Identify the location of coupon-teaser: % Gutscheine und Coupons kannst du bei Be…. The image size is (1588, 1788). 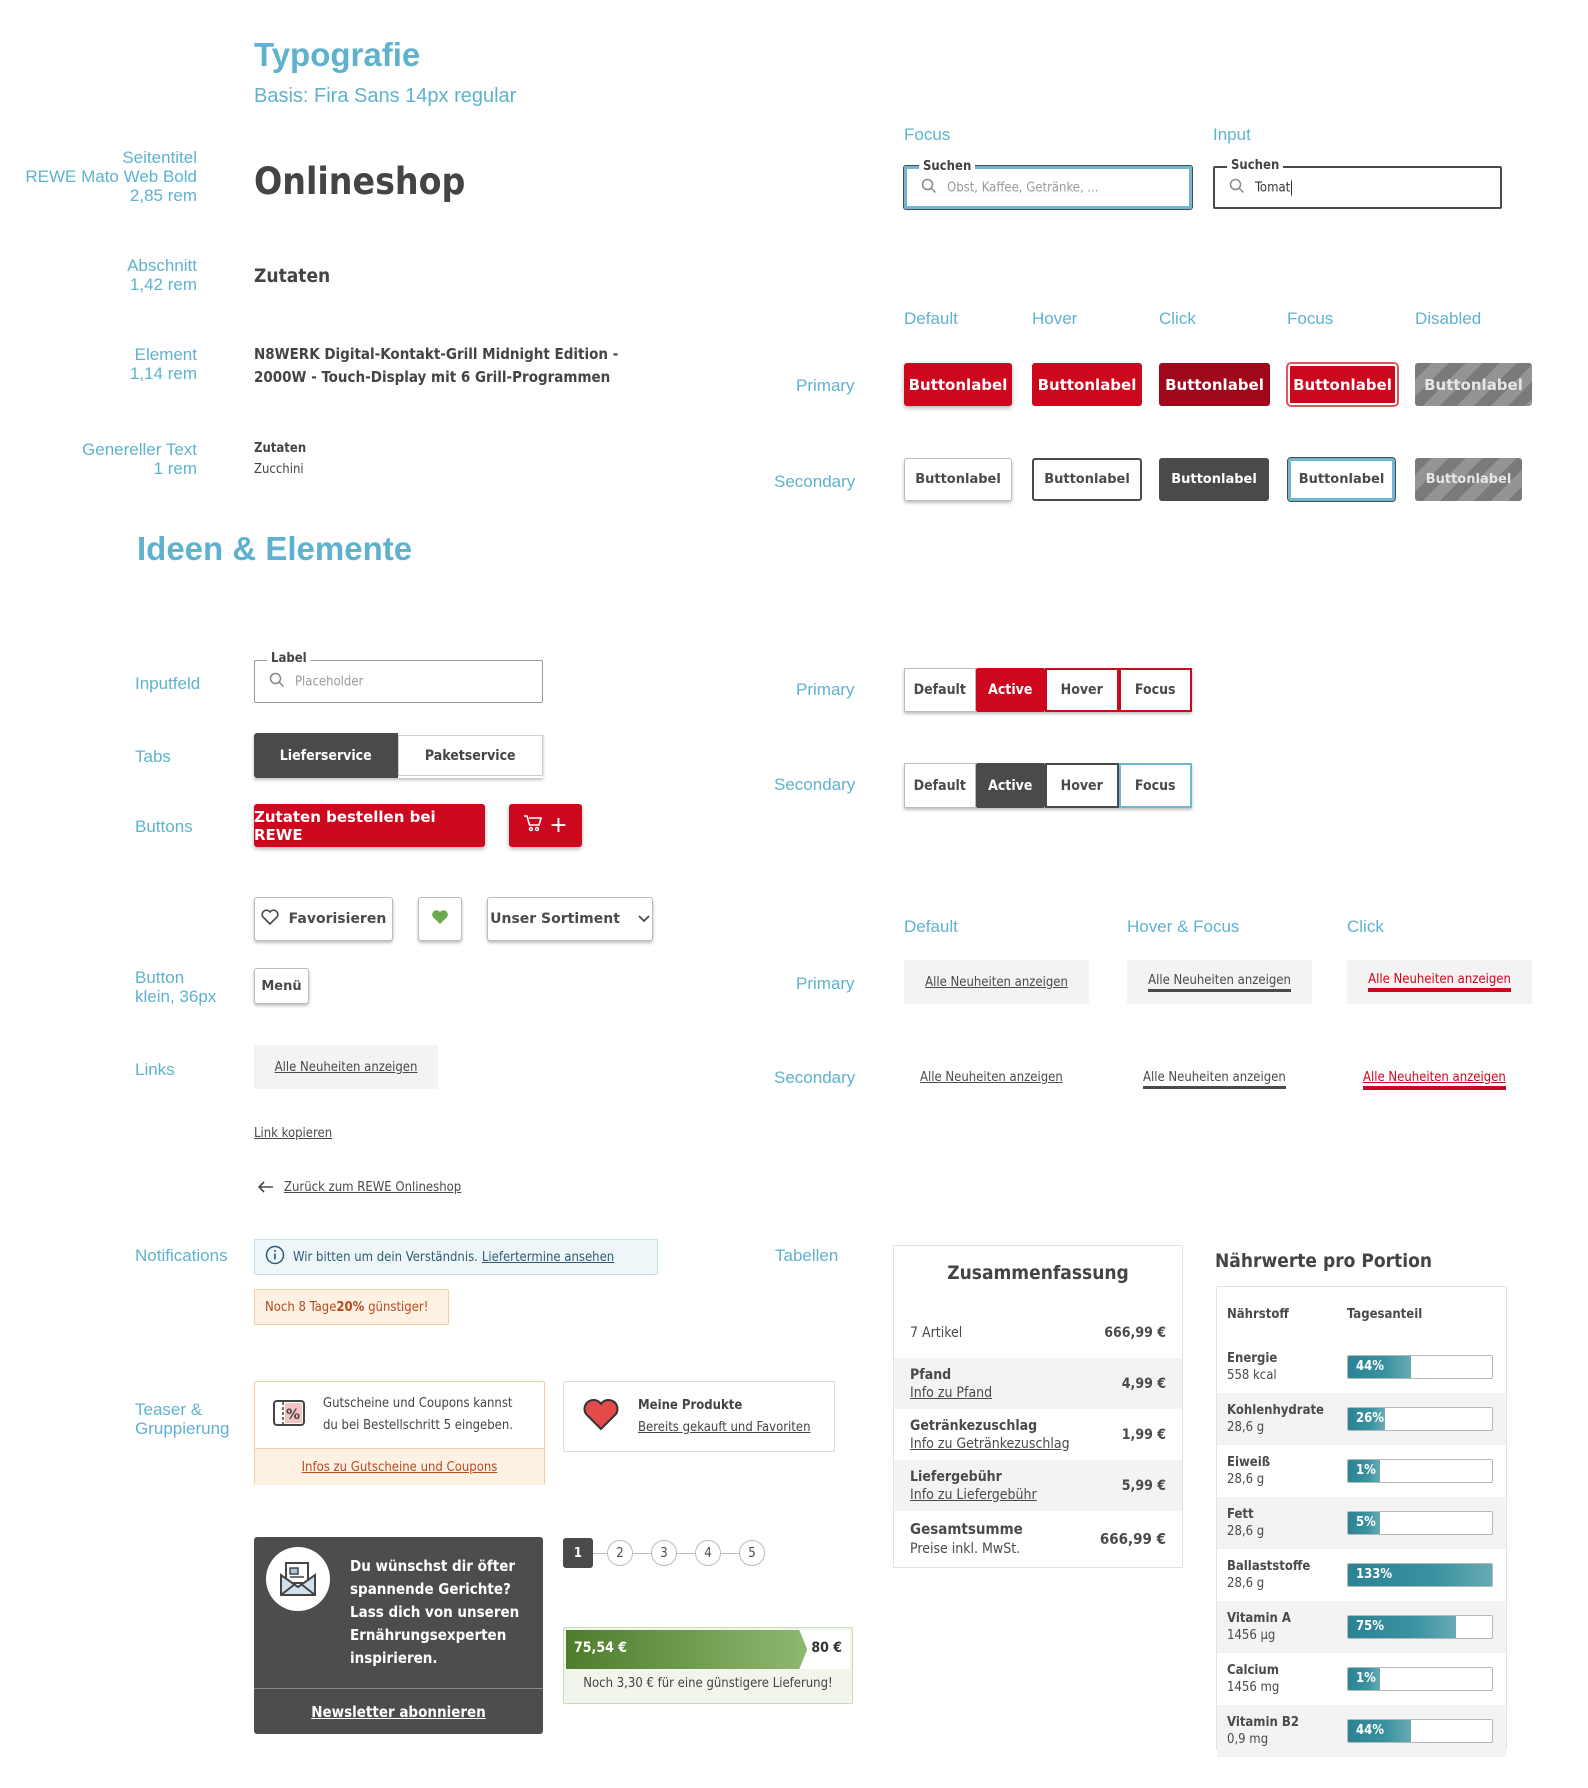
(399, 1433).